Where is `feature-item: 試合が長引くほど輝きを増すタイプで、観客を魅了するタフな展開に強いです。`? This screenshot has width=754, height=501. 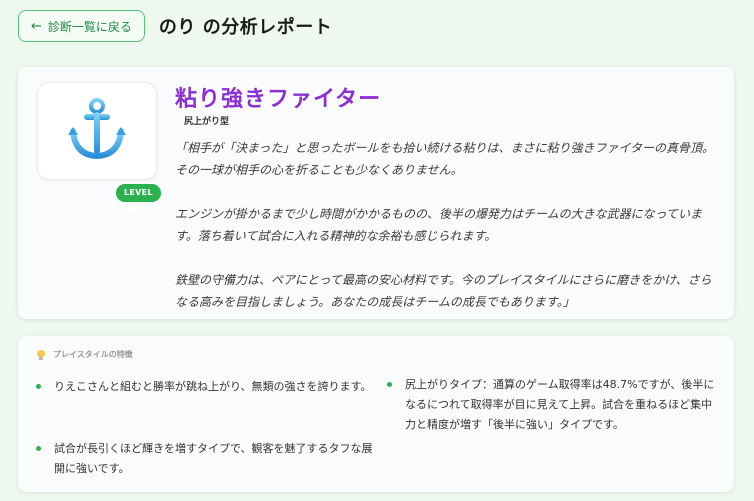
feature-item: 試合が長引くほど輝きを増すタイプで、観客を魅了するタフな展開に強いです。 is located at coordinates (206, 459).